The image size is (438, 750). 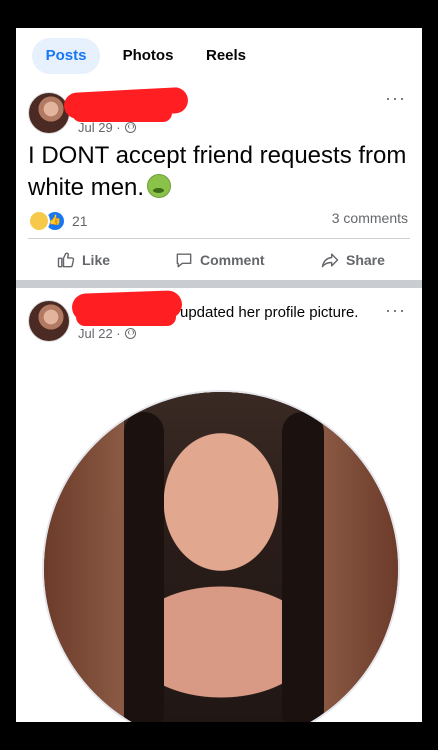 I want to click on share-icon, so click(x=330, y=260).